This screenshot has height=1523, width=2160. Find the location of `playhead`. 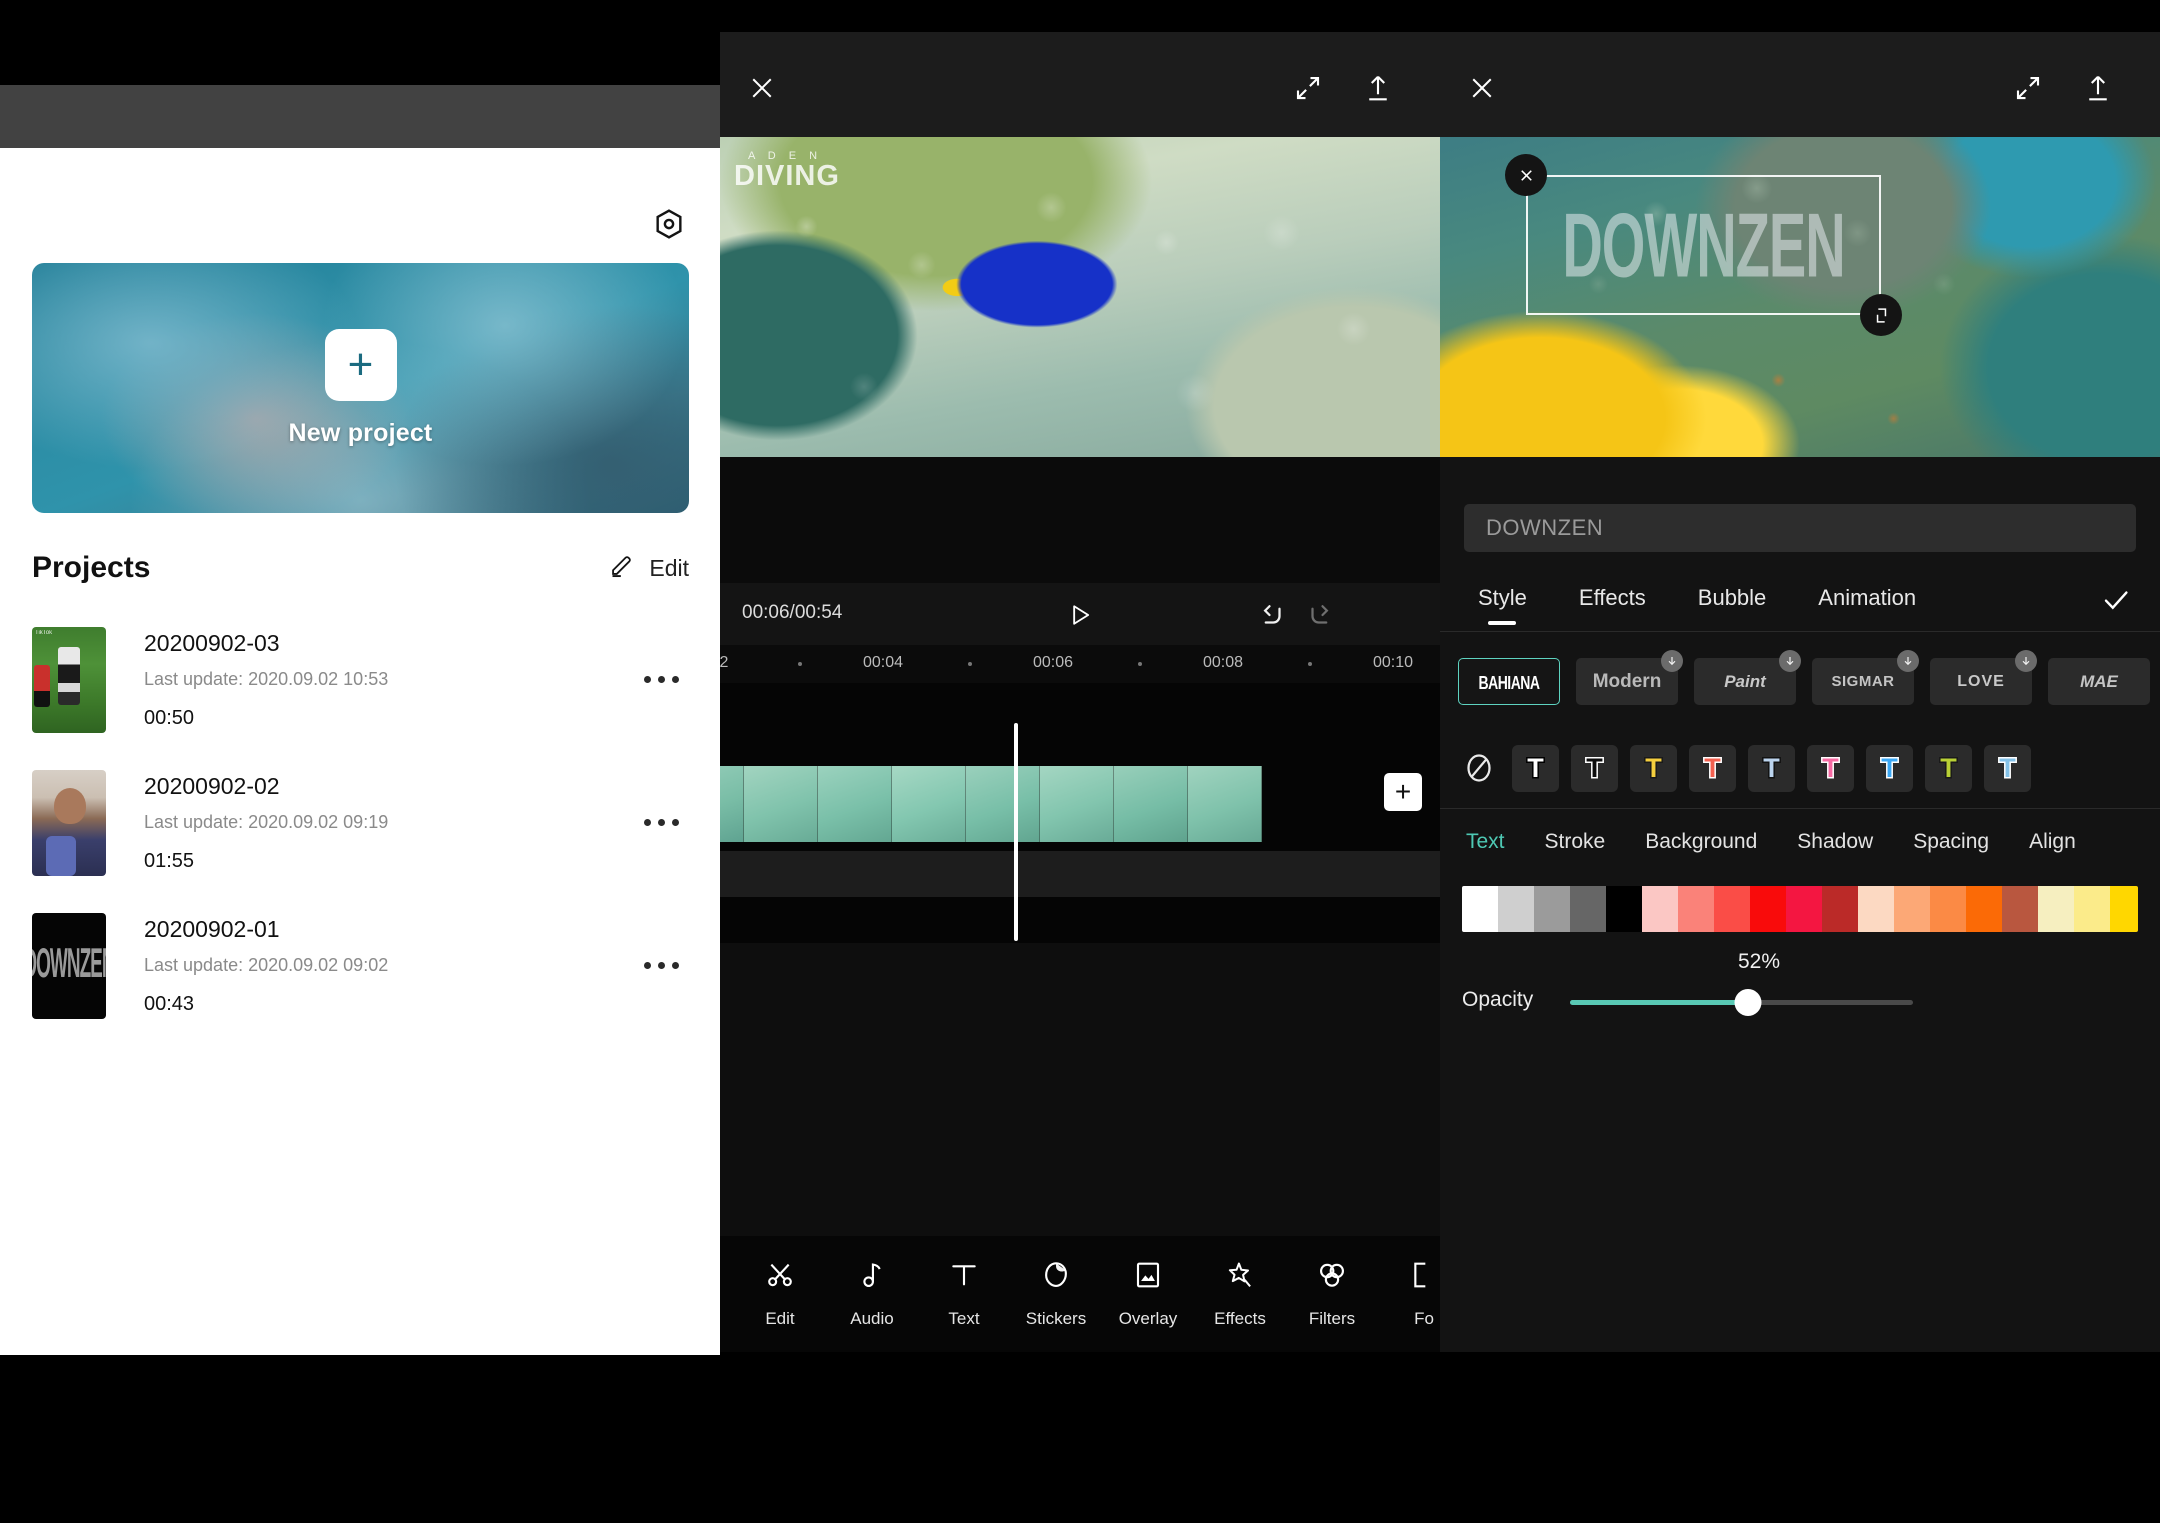

playhead is located at coordinates (1016, 832).